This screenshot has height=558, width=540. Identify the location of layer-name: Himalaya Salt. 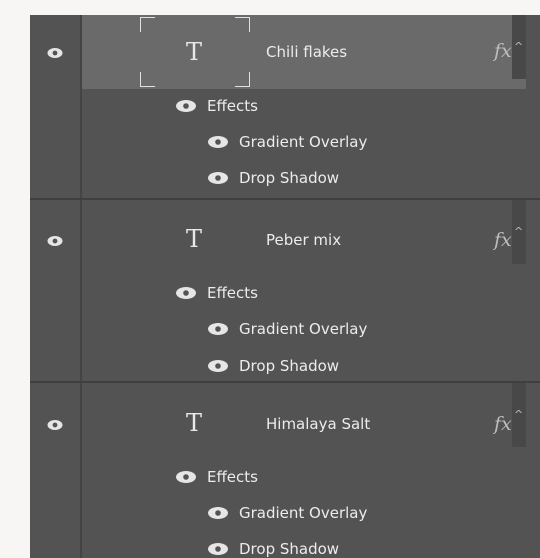
(318, 424).